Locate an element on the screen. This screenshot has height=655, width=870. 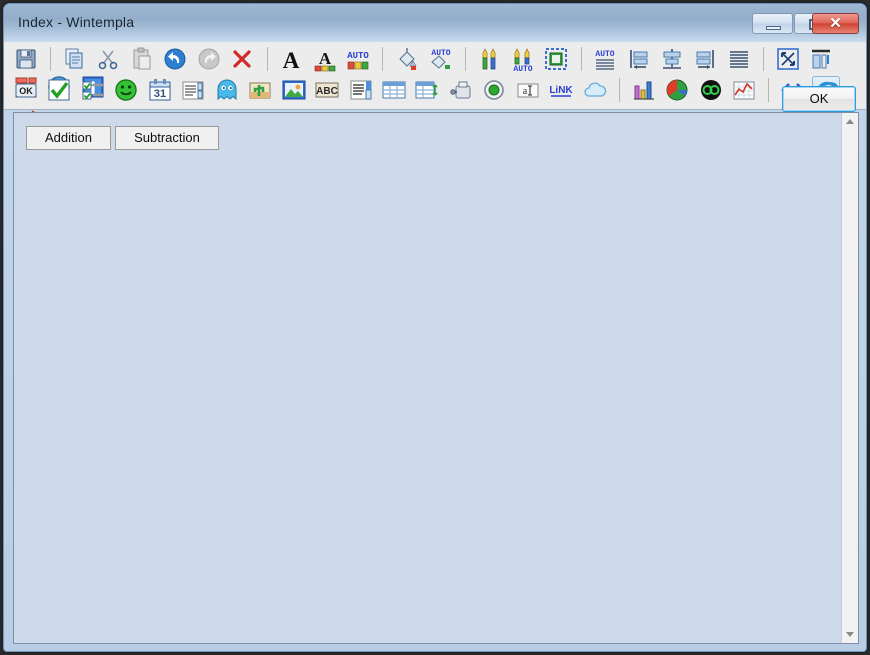
bar-chart-icon is located at coordinates (644, 90).